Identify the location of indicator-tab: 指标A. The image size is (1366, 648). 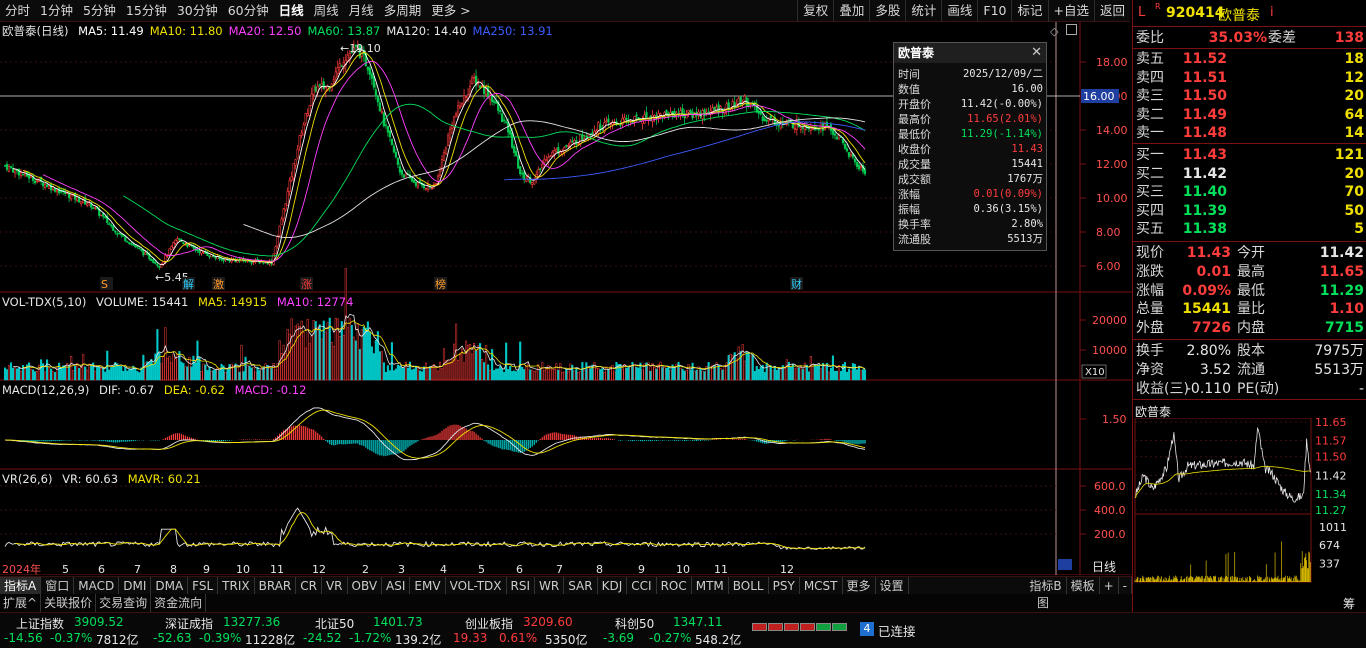
(21, 585).